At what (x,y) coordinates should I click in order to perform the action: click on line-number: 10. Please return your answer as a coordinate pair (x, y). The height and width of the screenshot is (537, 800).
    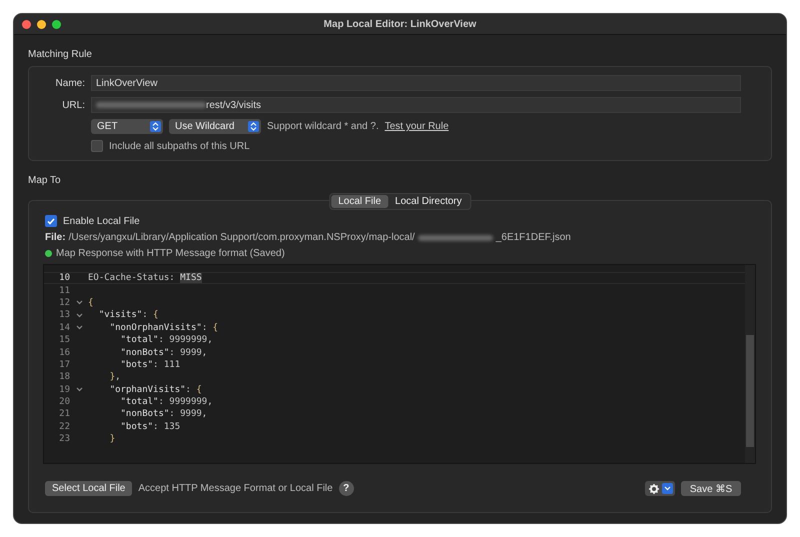
    Looking at the image, I should click on (64, 278).